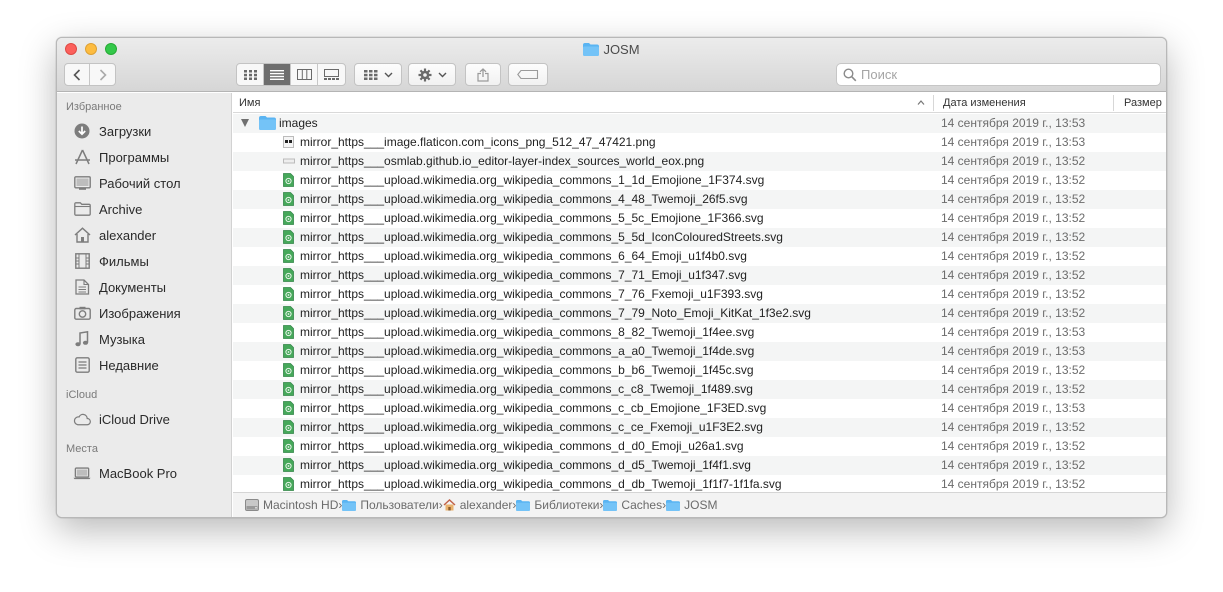 This screenshot has width=1223, height=592. I want to click on music-icon, so click(82, 339).